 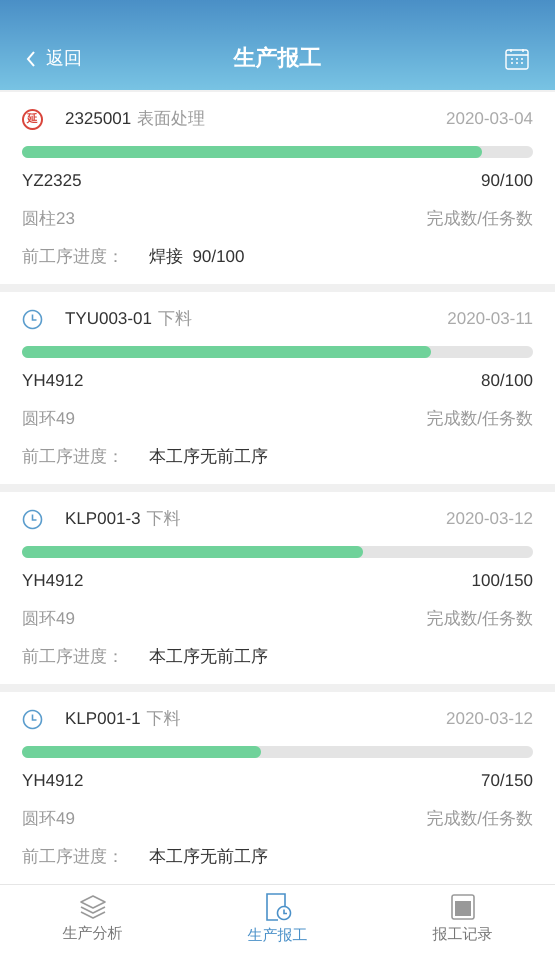 What do you see at coordinates (108, 319) in the screenshot?
I see `order-code: TYU003-01` at bounding box center [108, 319].